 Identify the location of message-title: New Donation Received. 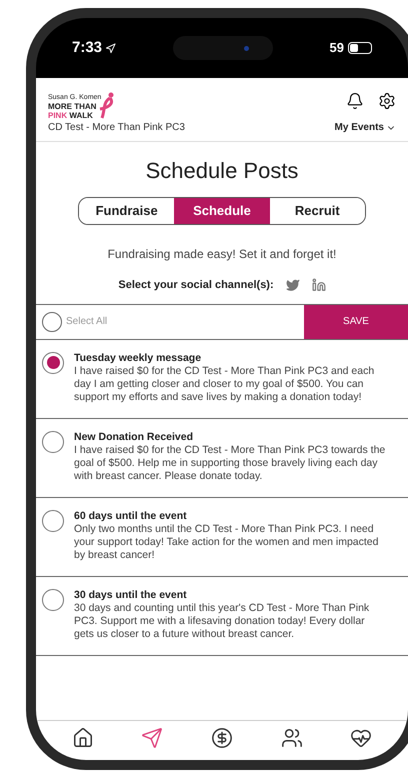
(134, 437).